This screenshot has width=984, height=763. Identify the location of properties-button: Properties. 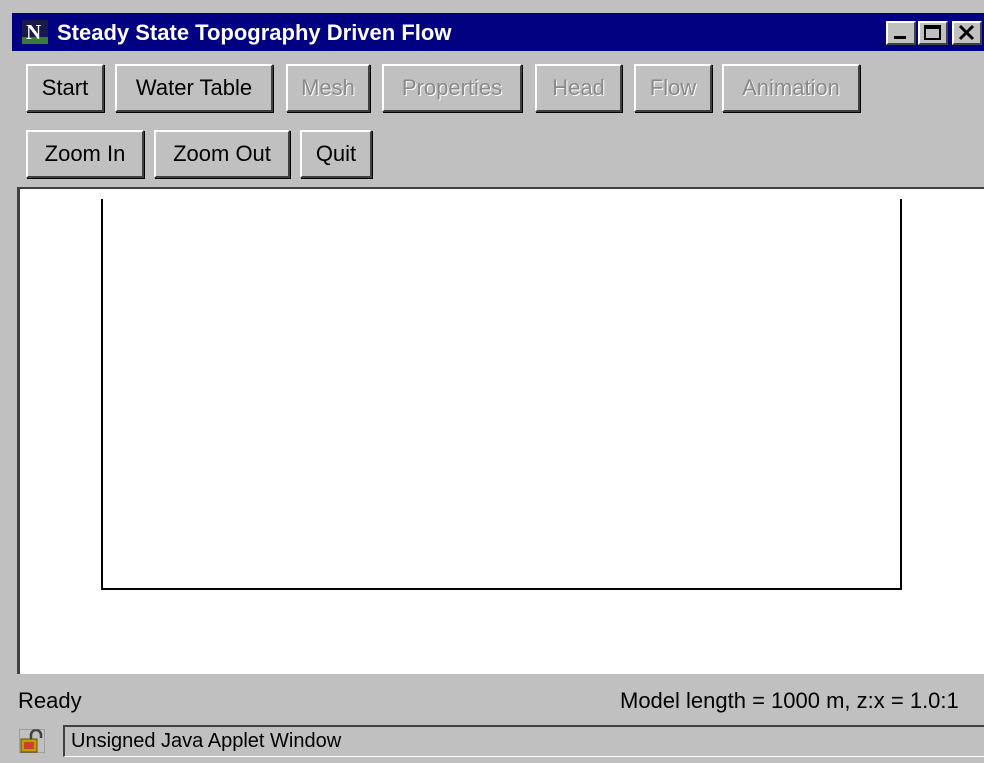
(452, 88).